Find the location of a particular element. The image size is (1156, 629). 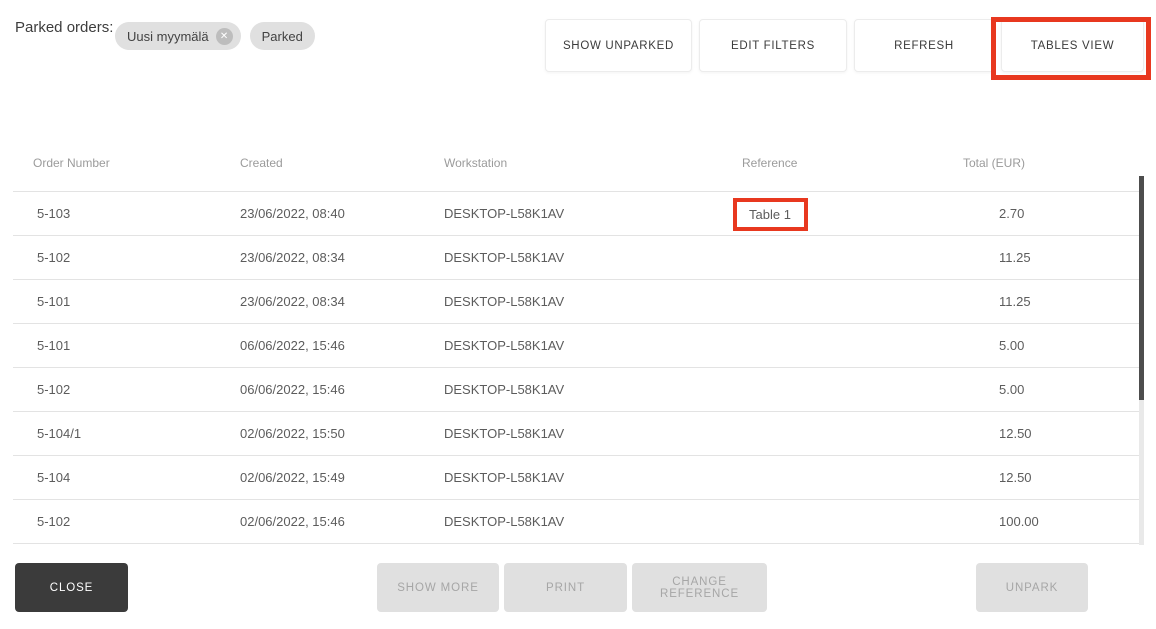

cell-total: 100.00 is located at coordinates (1019, 521).